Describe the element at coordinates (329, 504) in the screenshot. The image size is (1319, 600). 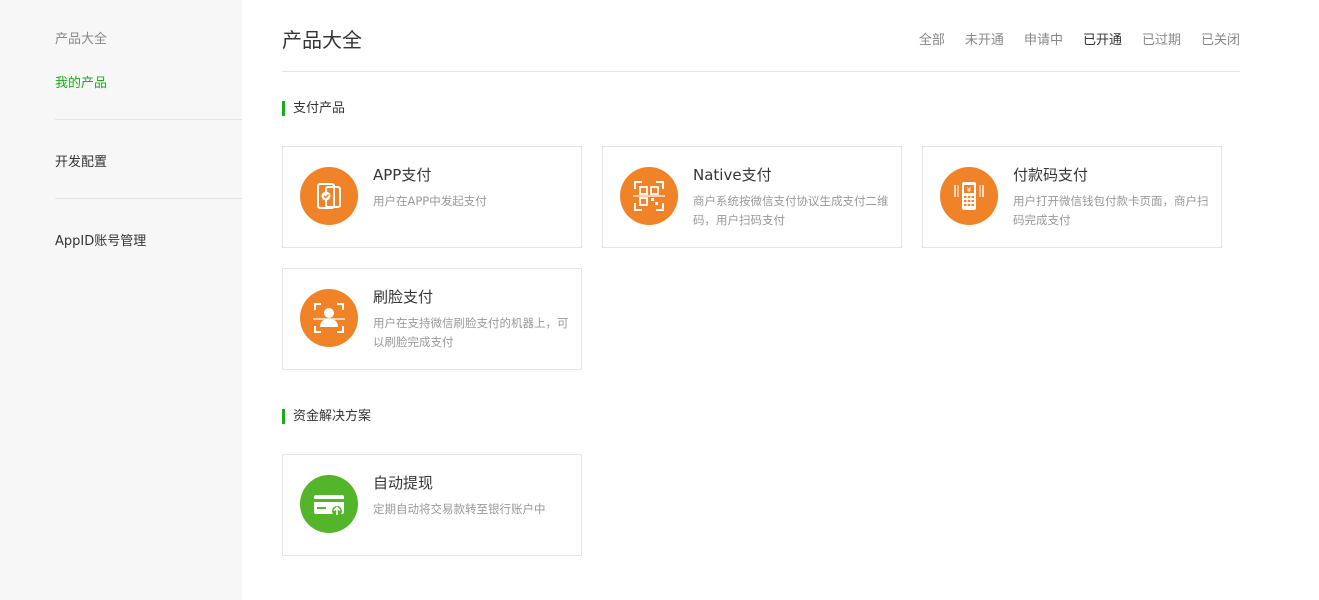
I see `card-withdraw-icon` at that location.